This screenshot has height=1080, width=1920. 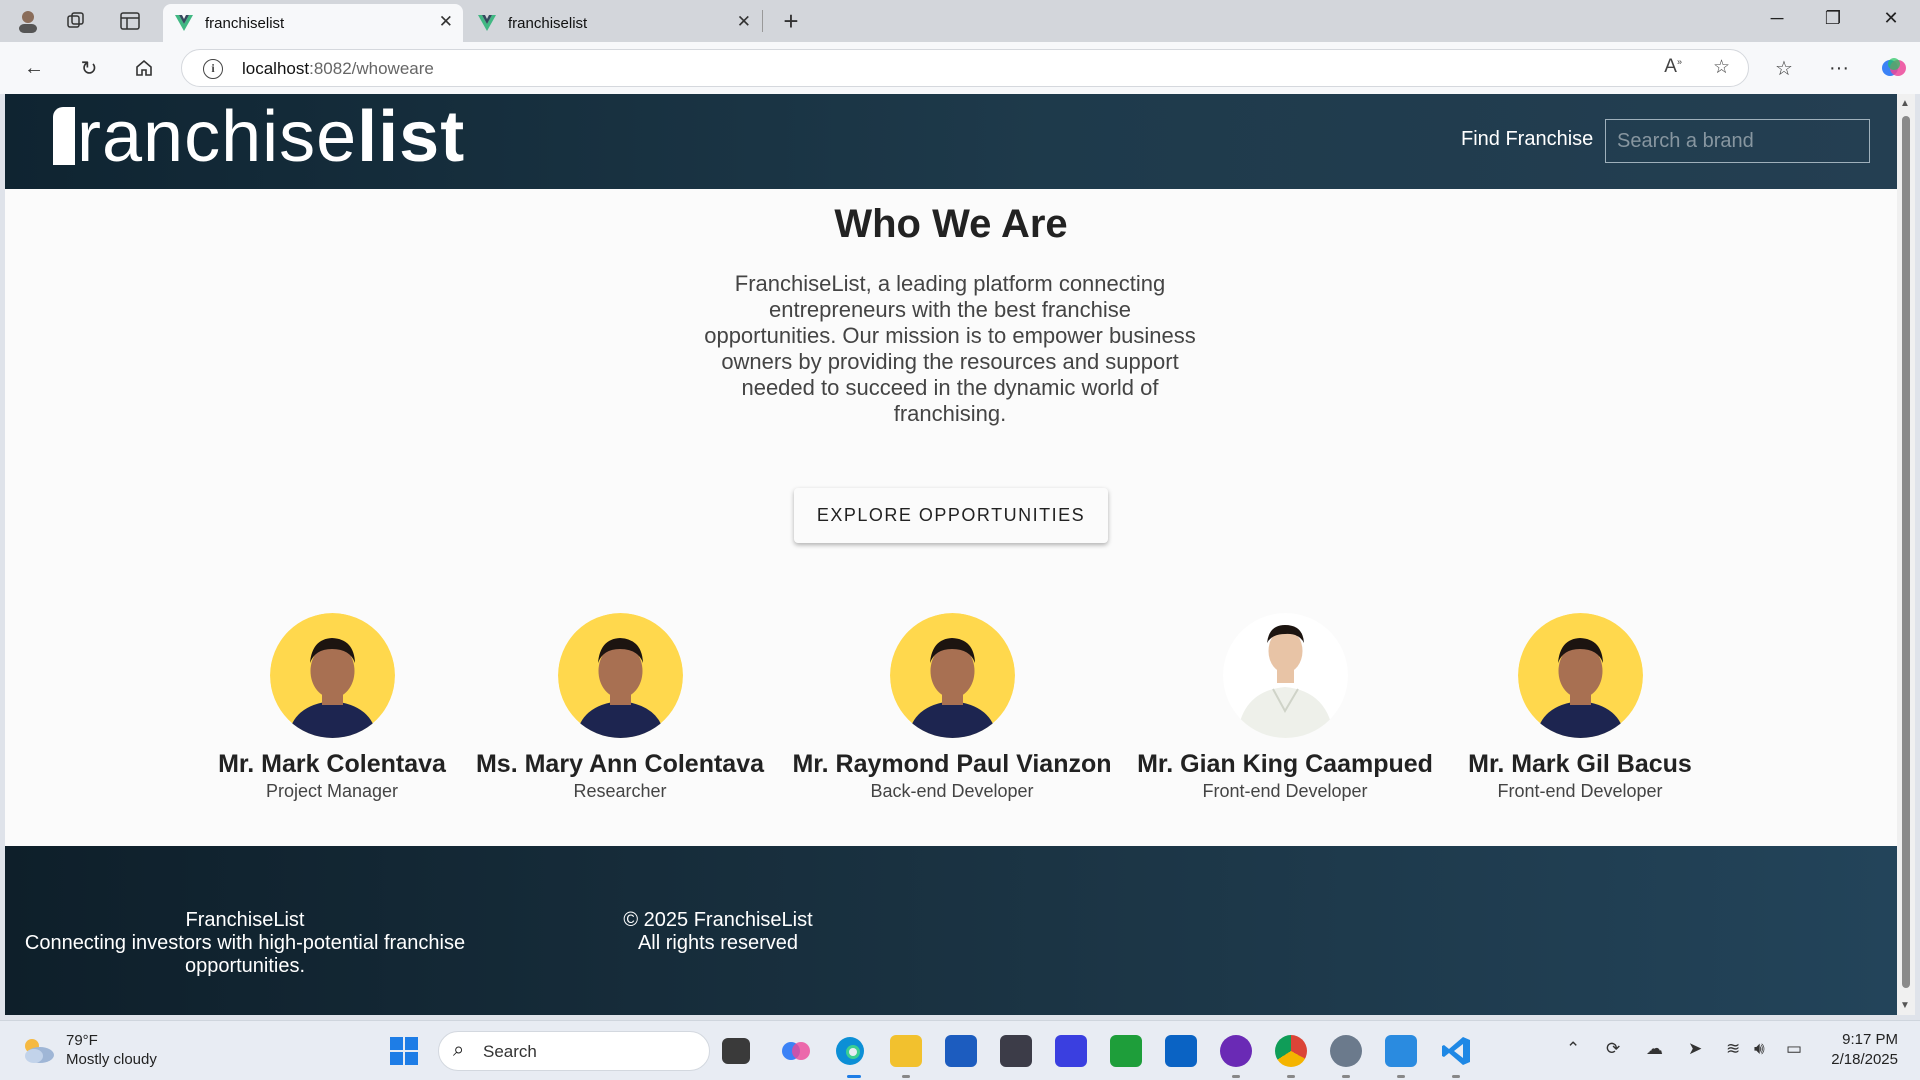 What do you see at coordinates (1759, 1049) in the screenshot?
I see `volume-icon: 🔊︎` at bounding box center [1759, 1049].